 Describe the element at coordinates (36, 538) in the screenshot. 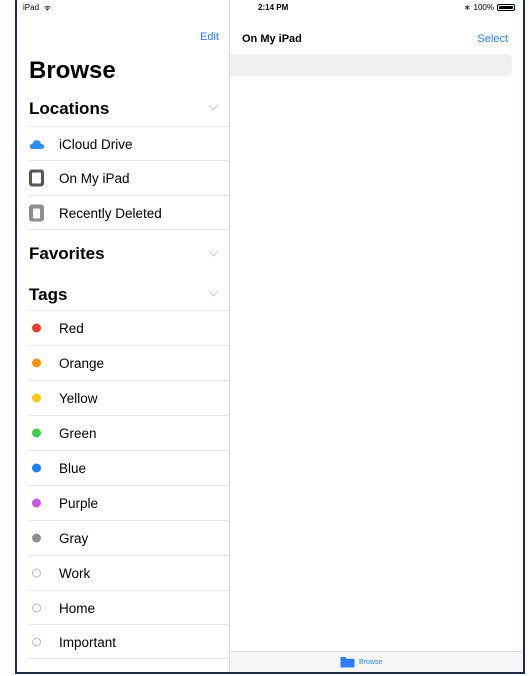

I see `gray-tag-dot-icon` at that location.